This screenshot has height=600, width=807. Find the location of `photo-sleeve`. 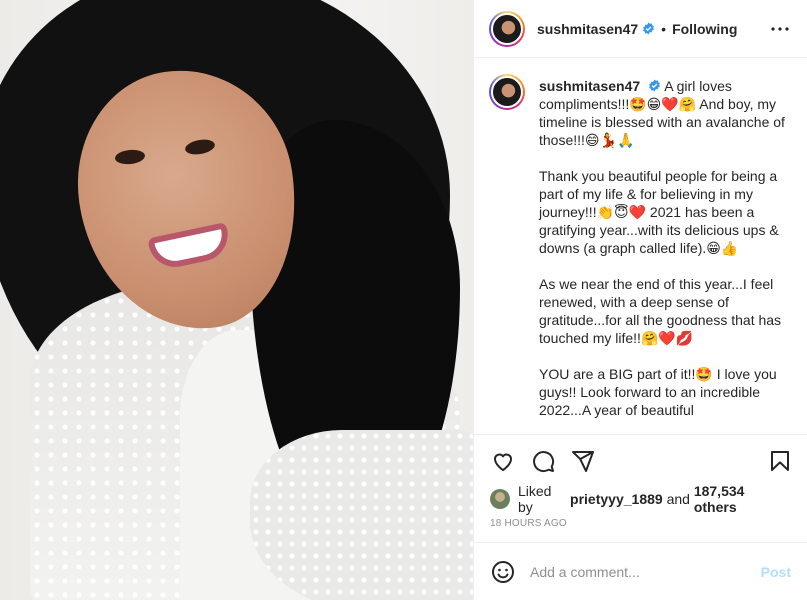

photo-sleeve is located at coordinates (361, 515).